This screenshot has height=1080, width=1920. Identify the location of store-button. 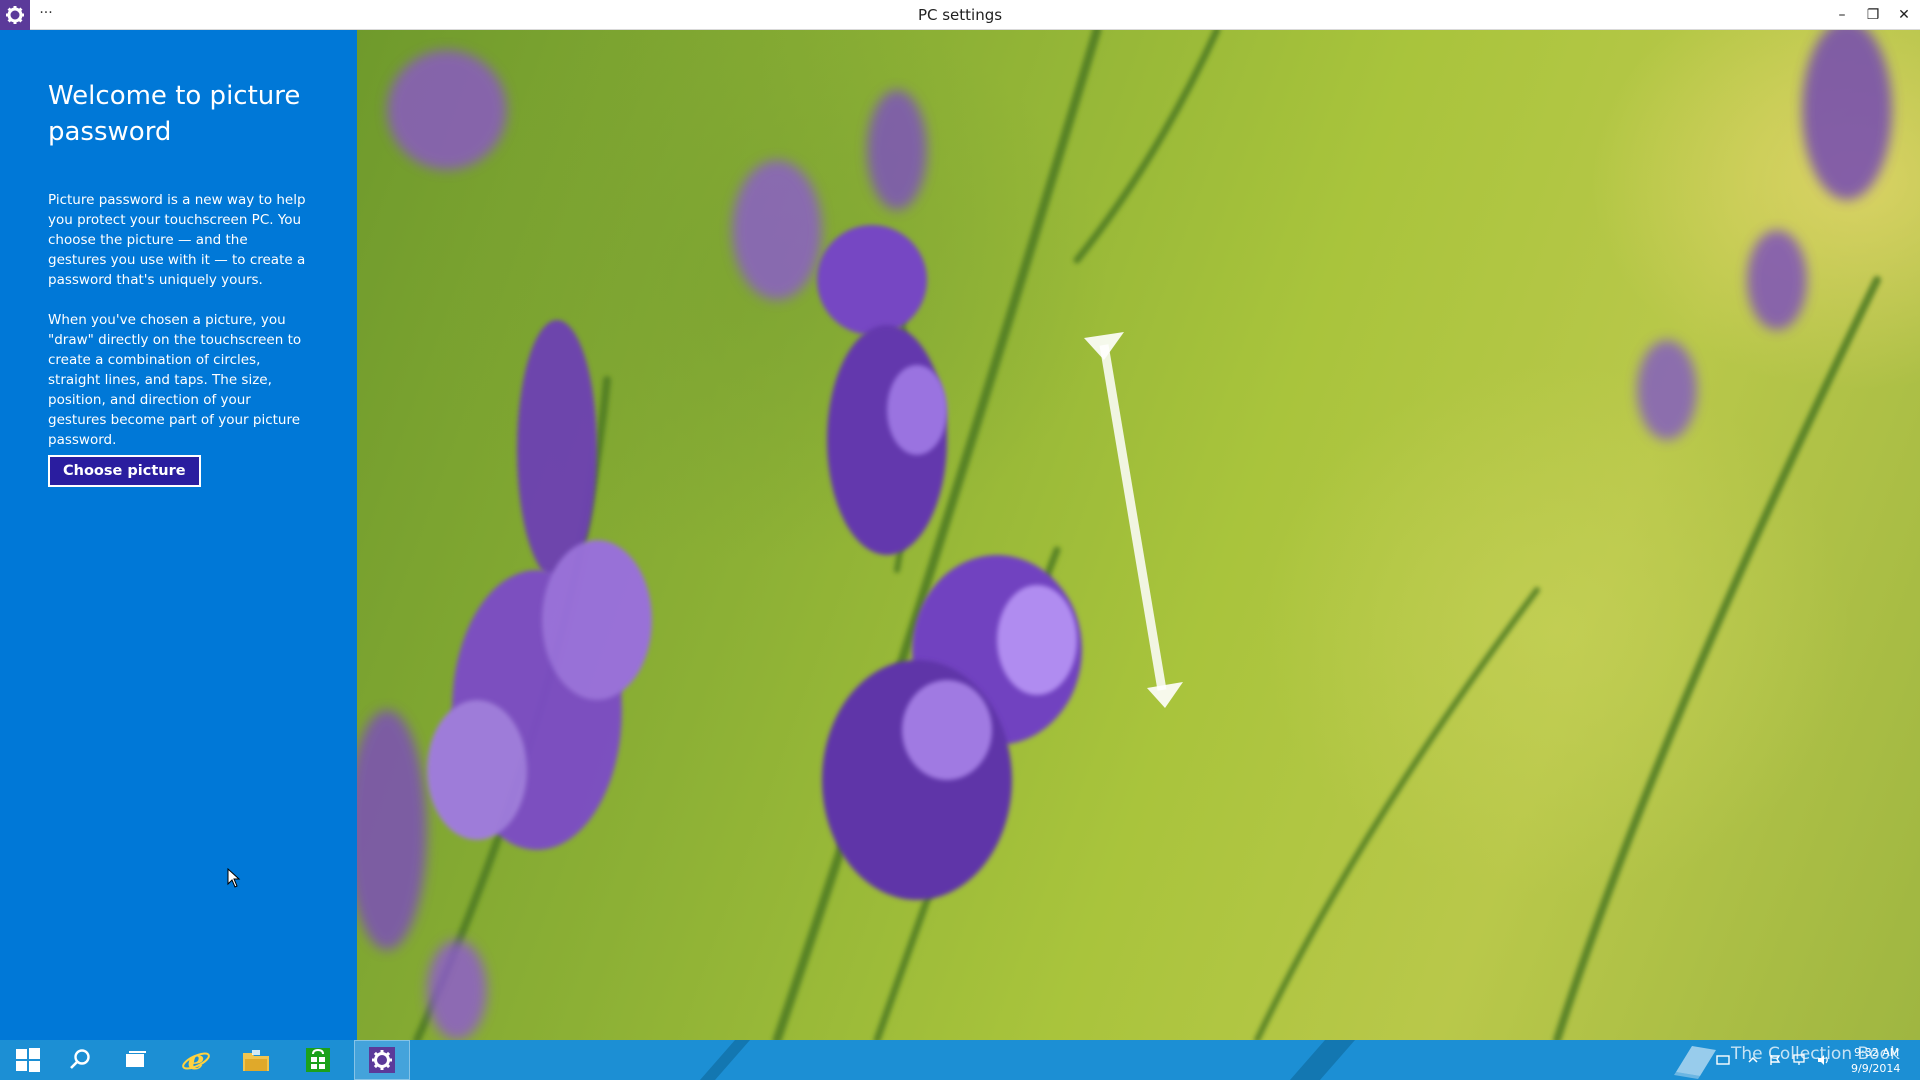
(318, 1060).